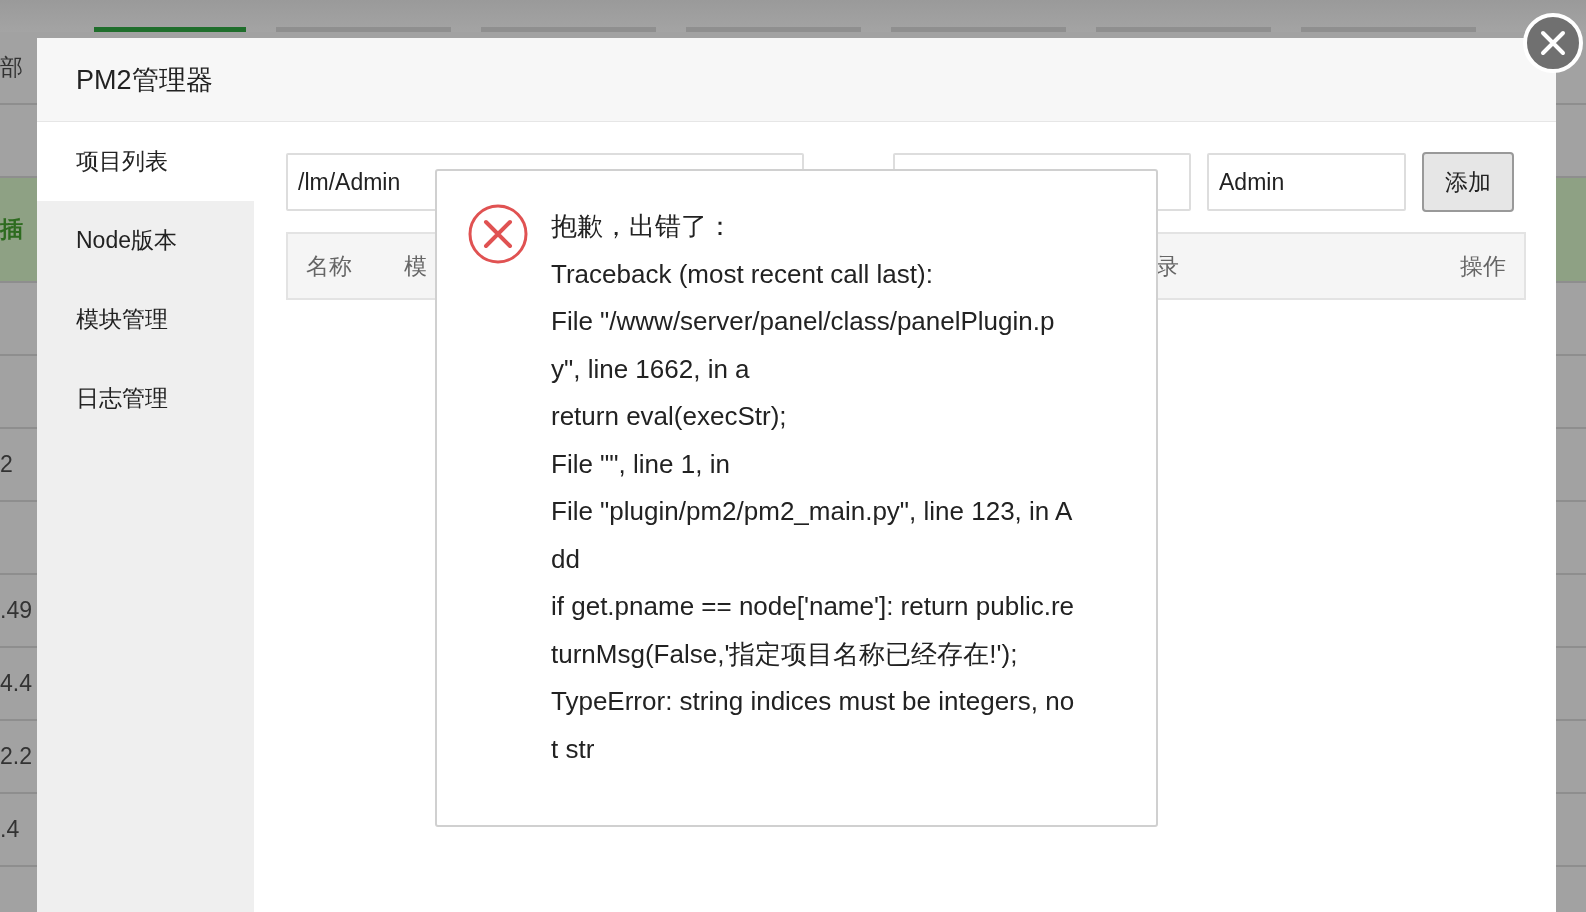 This screenshot has height=912, width=1586. What do you see at coordinates (16, 610) in the screenshot?
I see `row-text: .49` at bounding box center [16, 610].